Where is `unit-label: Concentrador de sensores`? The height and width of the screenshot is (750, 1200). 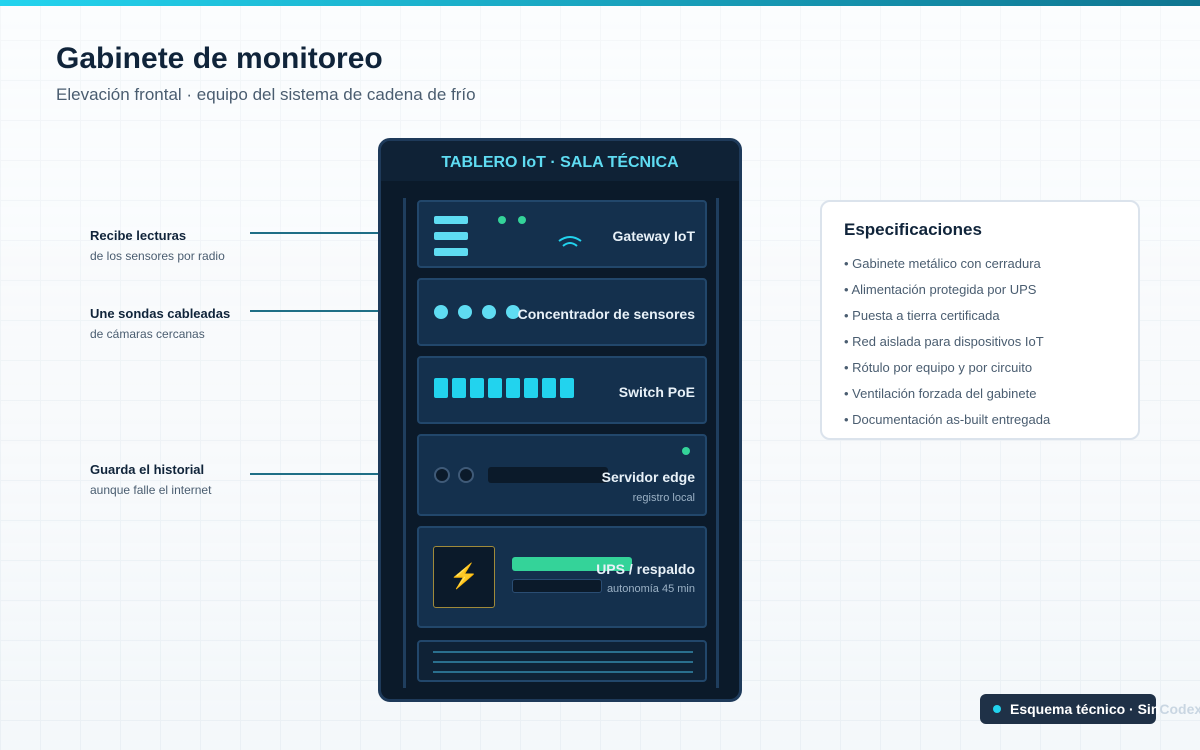 unit-label: Concentrador de sensores is located at coordinates (606, 314).